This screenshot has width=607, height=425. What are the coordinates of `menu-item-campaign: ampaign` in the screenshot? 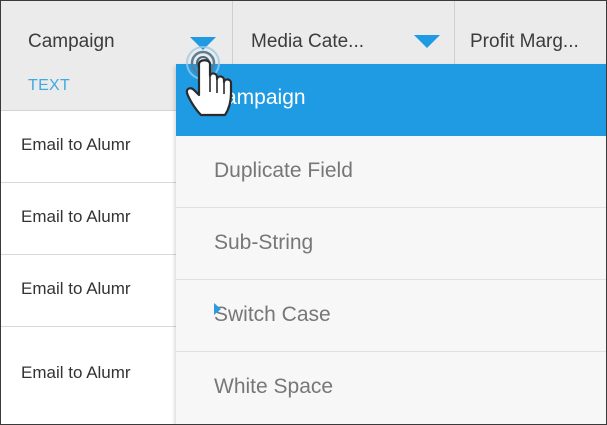 It's located at (391, 100).